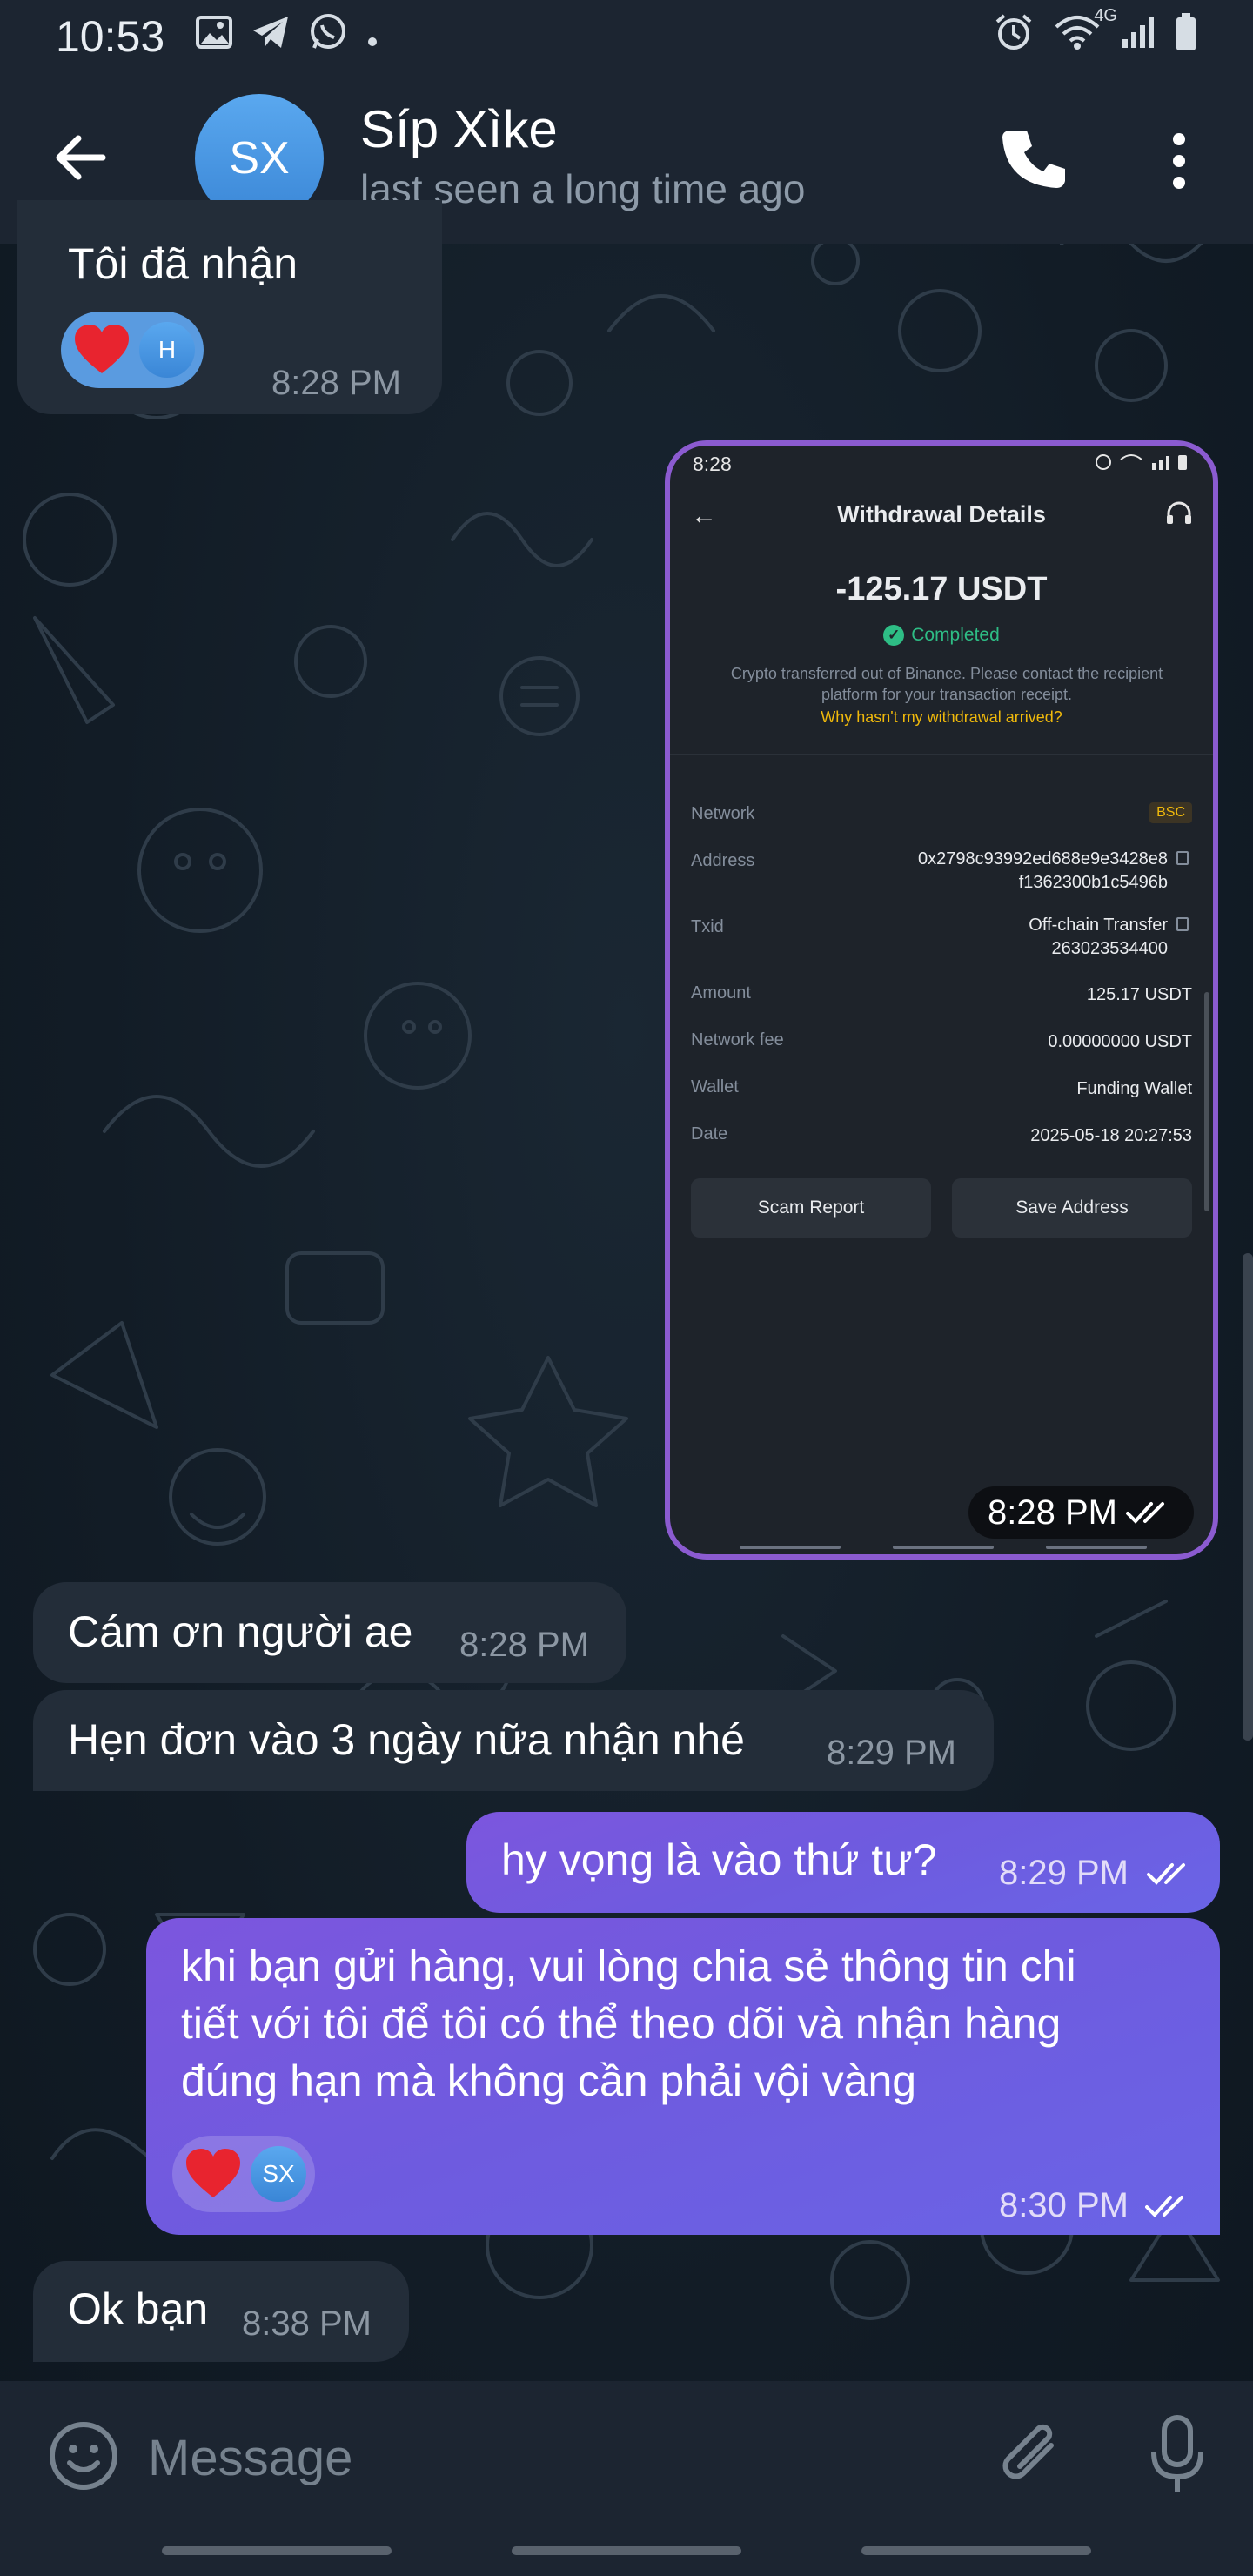 Image resolution: width=1253 pixels, height=2576 pixels. Describe the element at coordinates (240, 1631) in the screenshot. I see `message-text: Cám ơn người ae` at that location.